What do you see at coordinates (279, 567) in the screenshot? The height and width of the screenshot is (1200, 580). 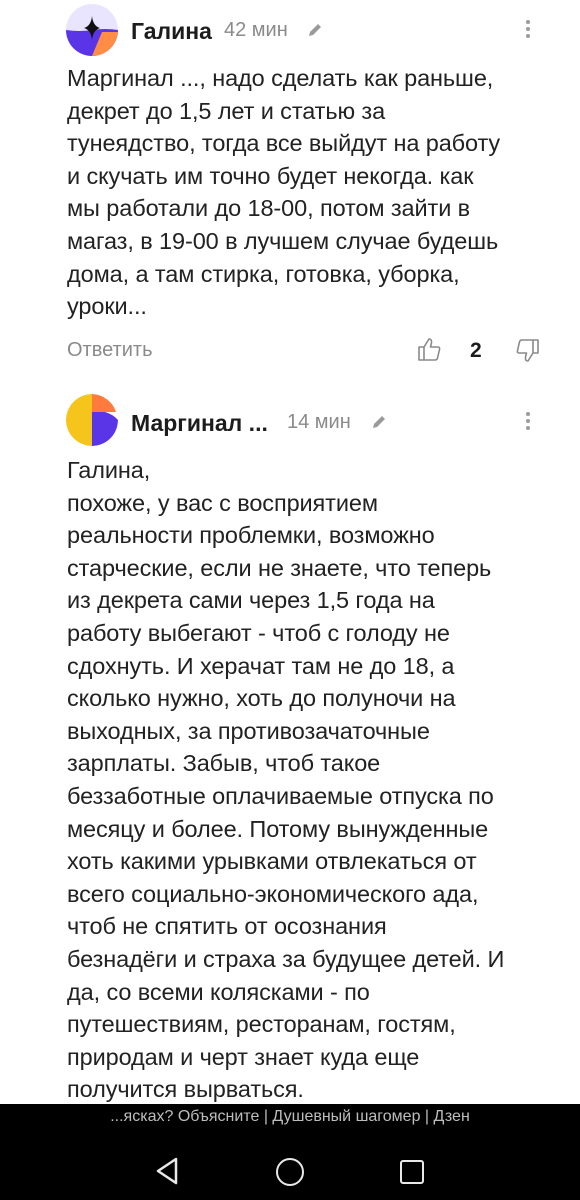 I see `comment-line: старческие, если не знаете, что теперь` at bounding box center [279, 567].